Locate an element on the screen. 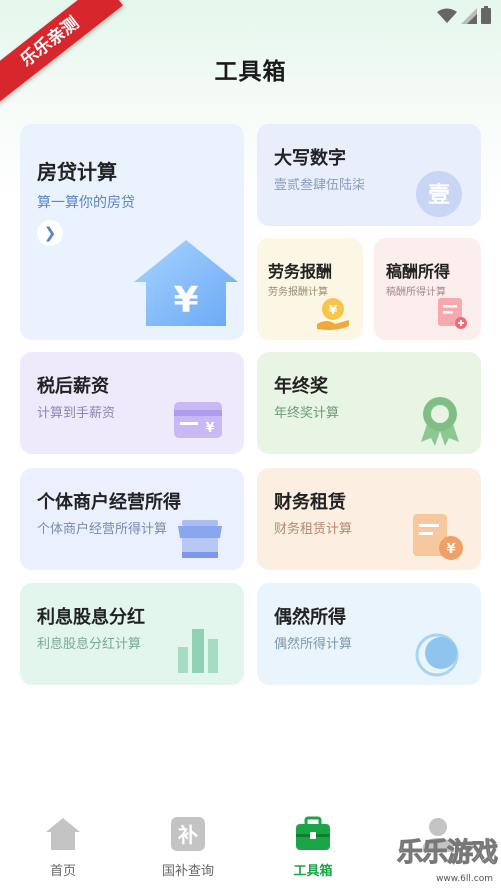 This screenshot has width=501, height=892. finance-lease-card: 财务租赁 财务租赁计算 ¥ is located at coordinates (369, 519).